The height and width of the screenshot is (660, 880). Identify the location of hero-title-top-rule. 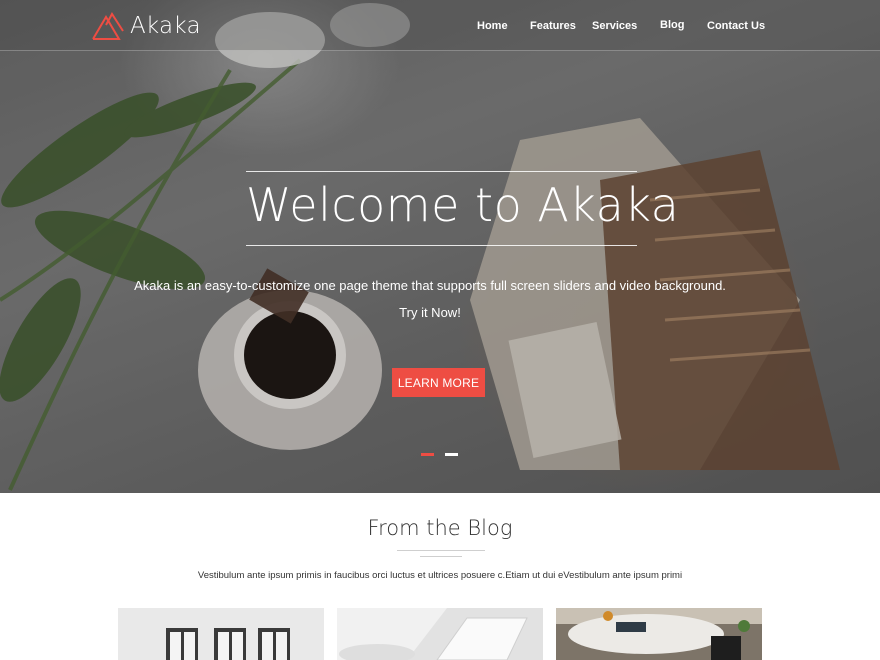
(441, 171).